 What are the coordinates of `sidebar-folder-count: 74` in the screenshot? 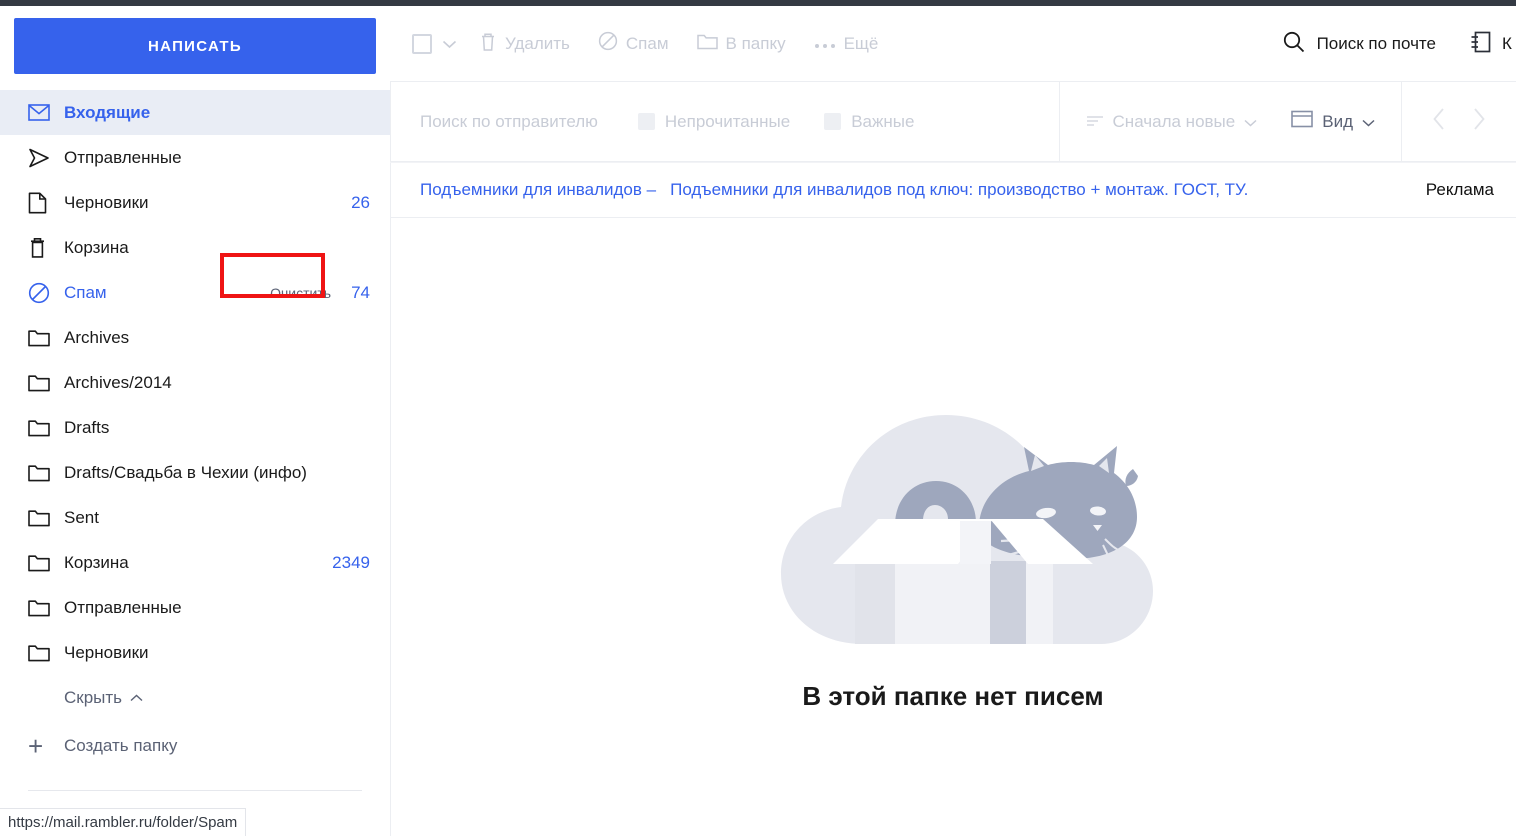 It's located at (360, 292).